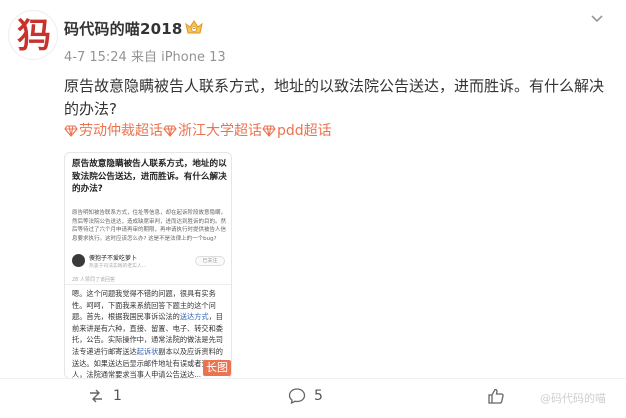 Image resolution: width=626 pixels, height=418 pixels. I want to click on topic-tag: 浙江大学超话, so click(212, 131).